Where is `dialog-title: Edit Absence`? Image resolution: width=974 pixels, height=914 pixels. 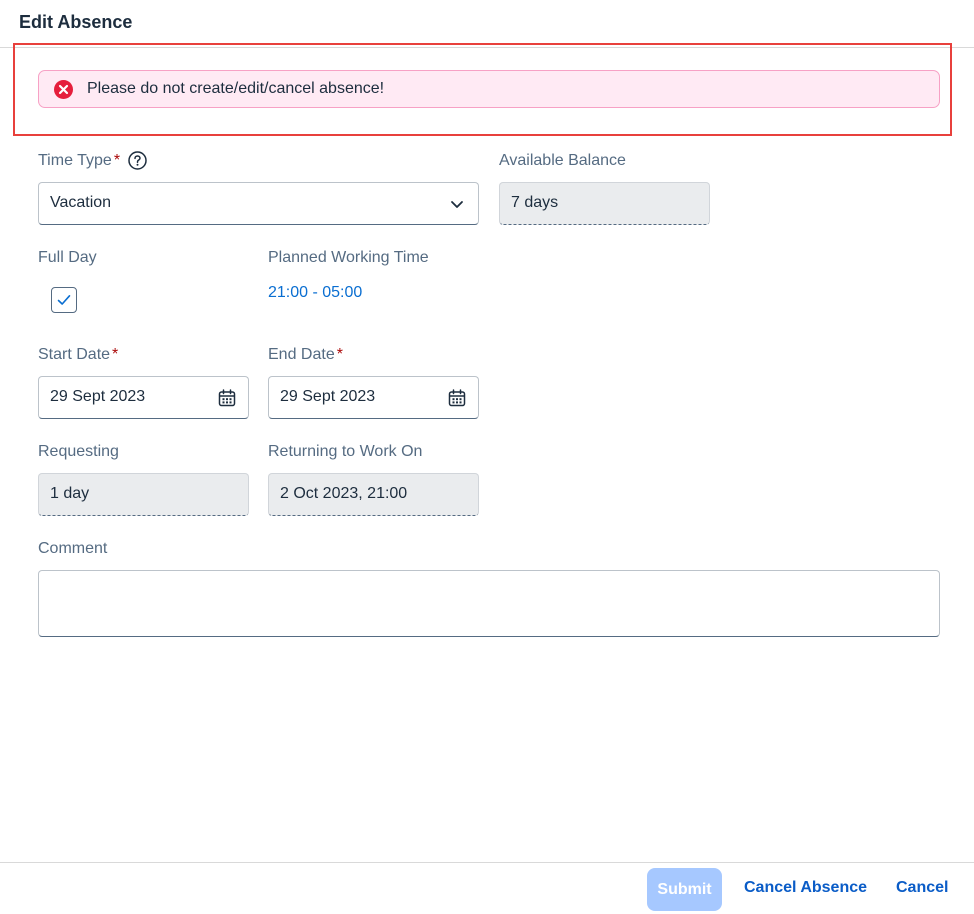
dialog-title: Edit Absence is located at coordinates (76, 22).